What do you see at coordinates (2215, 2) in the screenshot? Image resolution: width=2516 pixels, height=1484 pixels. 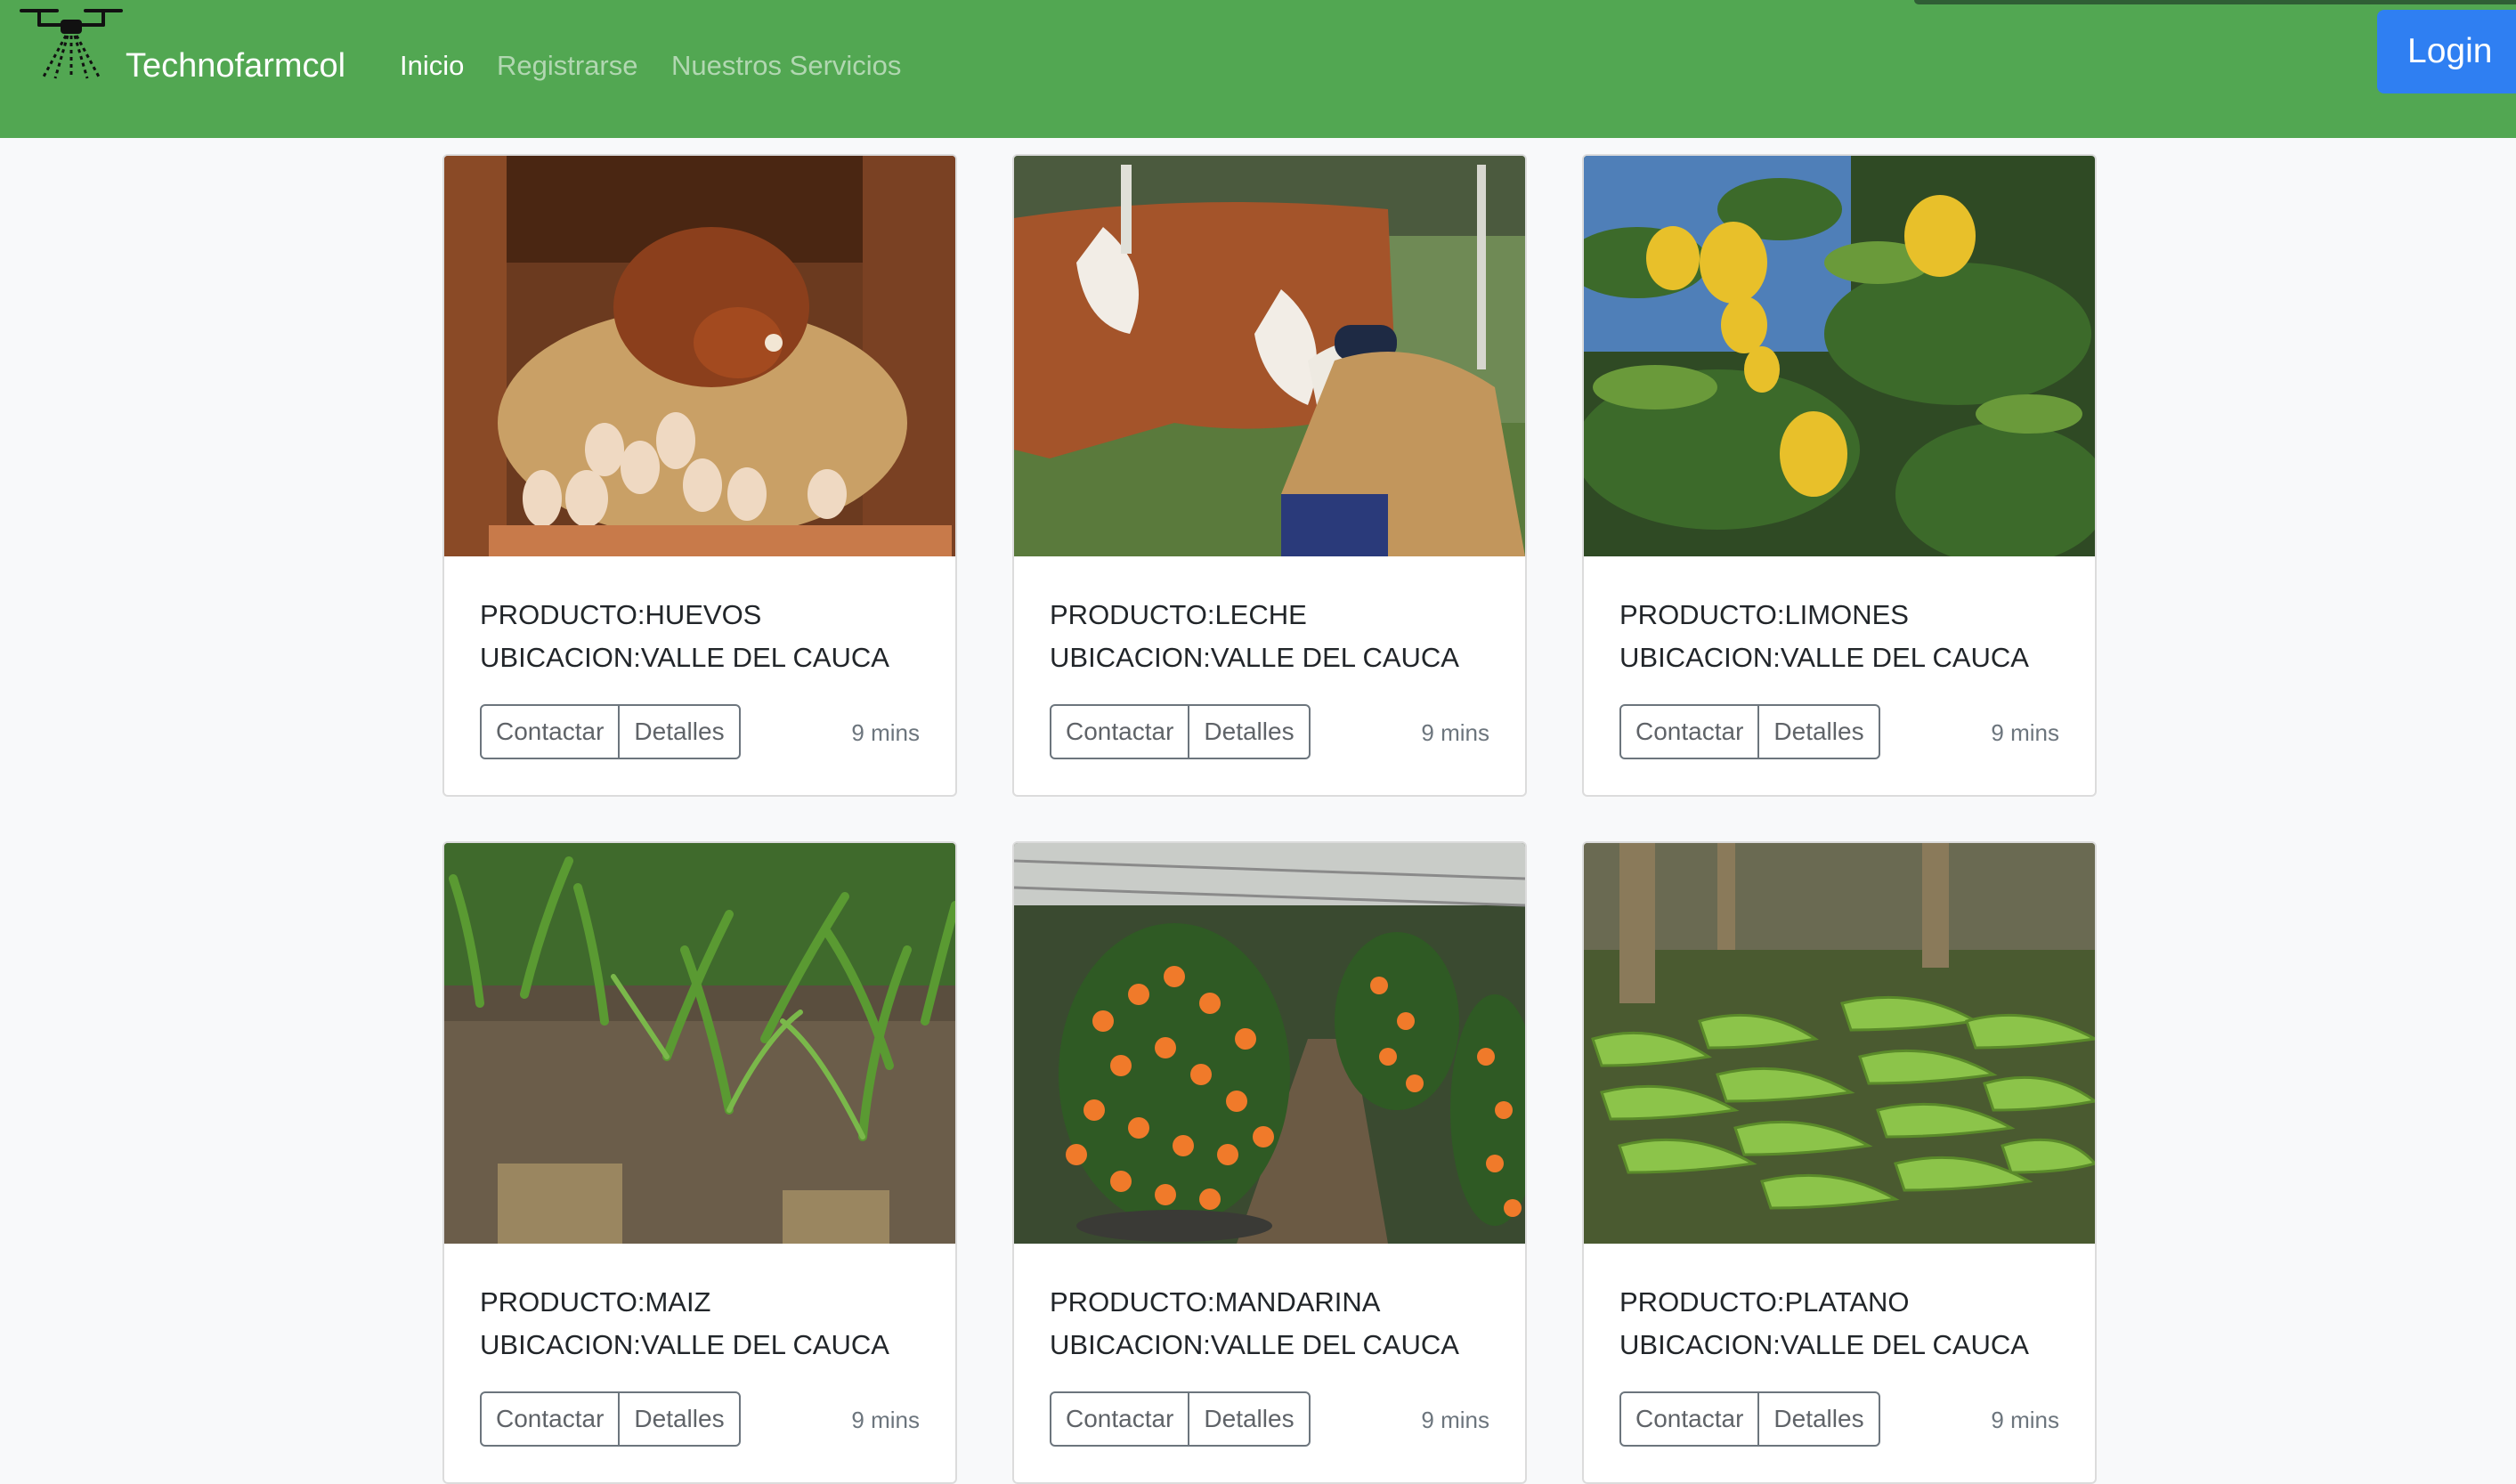 I see `nav-top-divider` at bounding box center [2215, 2].